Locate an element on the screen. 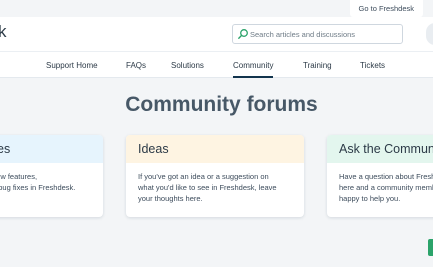 The height and width of the screenshot is (267, 433). card-title: Ideas is located at coordinates (215, 149).